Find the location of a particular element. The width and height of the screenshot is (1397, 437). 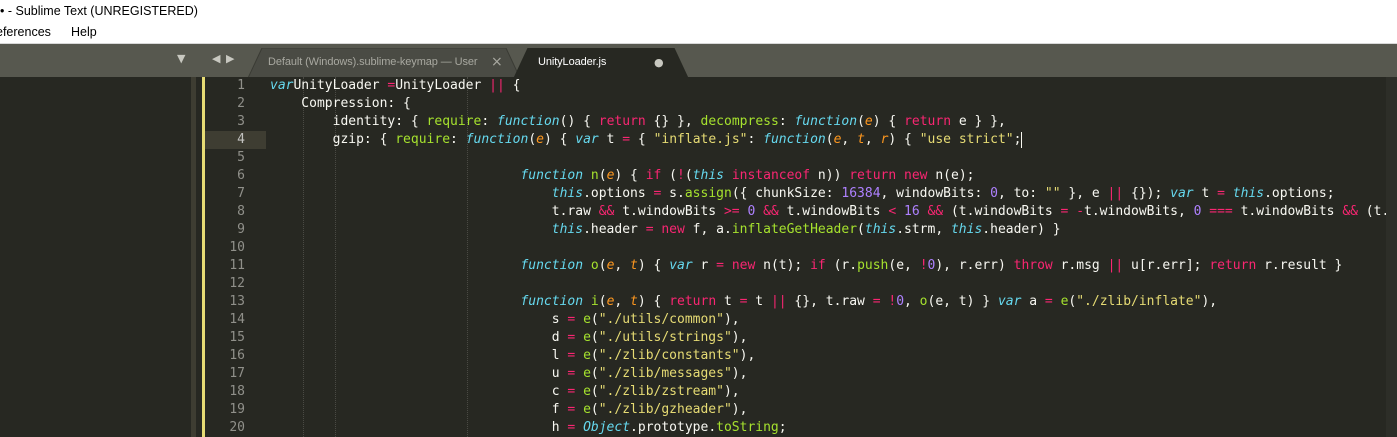

tab-label: UnityLoader.js is located at coordinates (572, 62).